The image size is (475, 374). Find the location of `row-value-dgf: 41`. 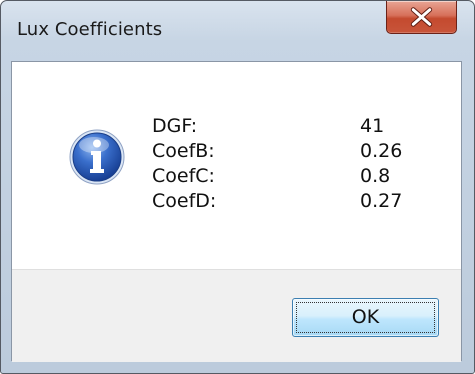

row-value-dgf: 41 is located at coordinates (372, 126).